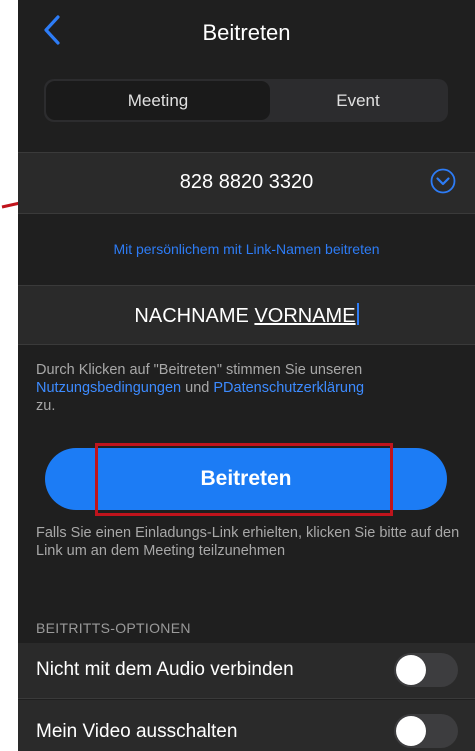 This screenshot has width=475, height=751. Describe the element at coordinates (108, 388) in the screenshot. I see `terms-of-use-link: Nutzungsbedingungen` at that location.